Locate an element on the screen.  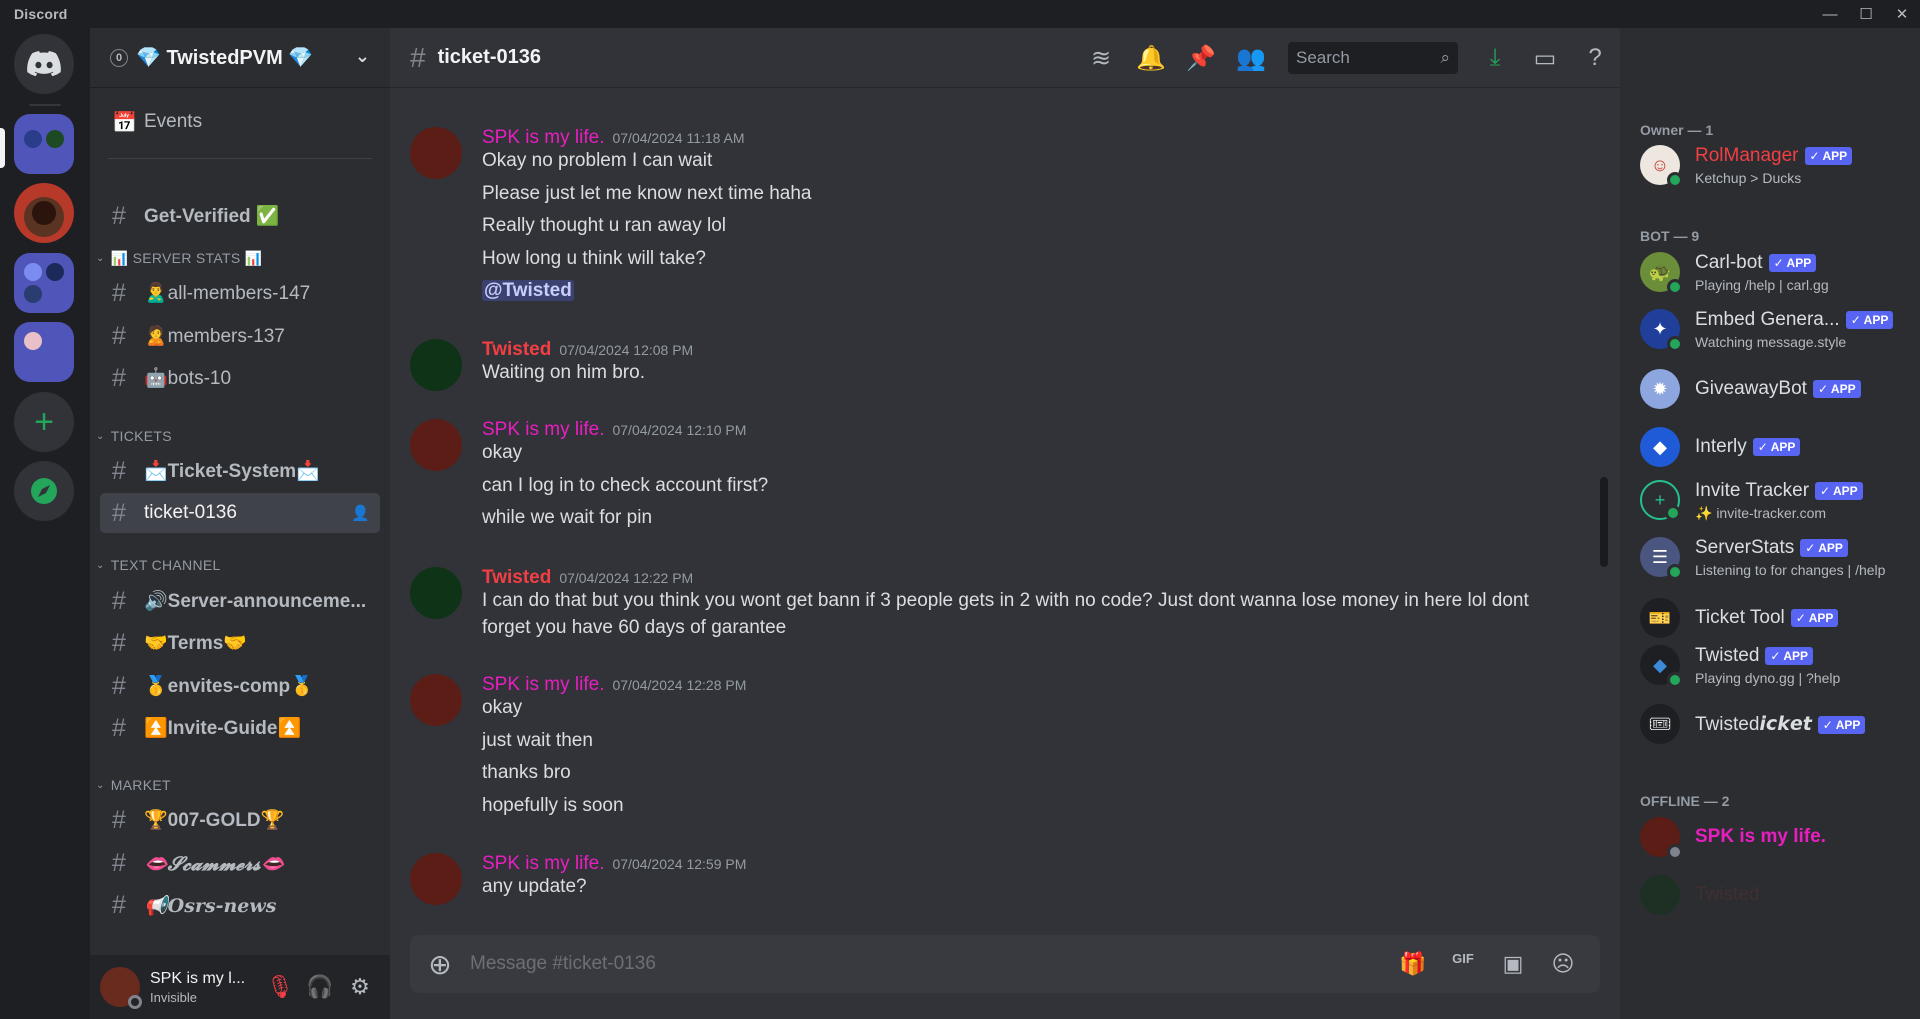
mic-muted-icon: 🎙 is located at coordinates (280, 987).